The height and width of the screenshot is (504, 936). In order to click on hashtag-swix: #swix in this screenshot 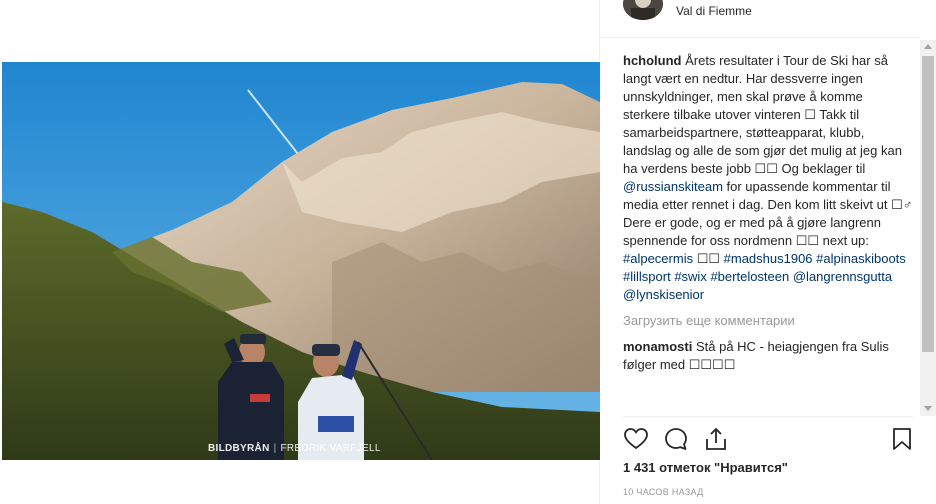, I will do `click(690, 276)`.